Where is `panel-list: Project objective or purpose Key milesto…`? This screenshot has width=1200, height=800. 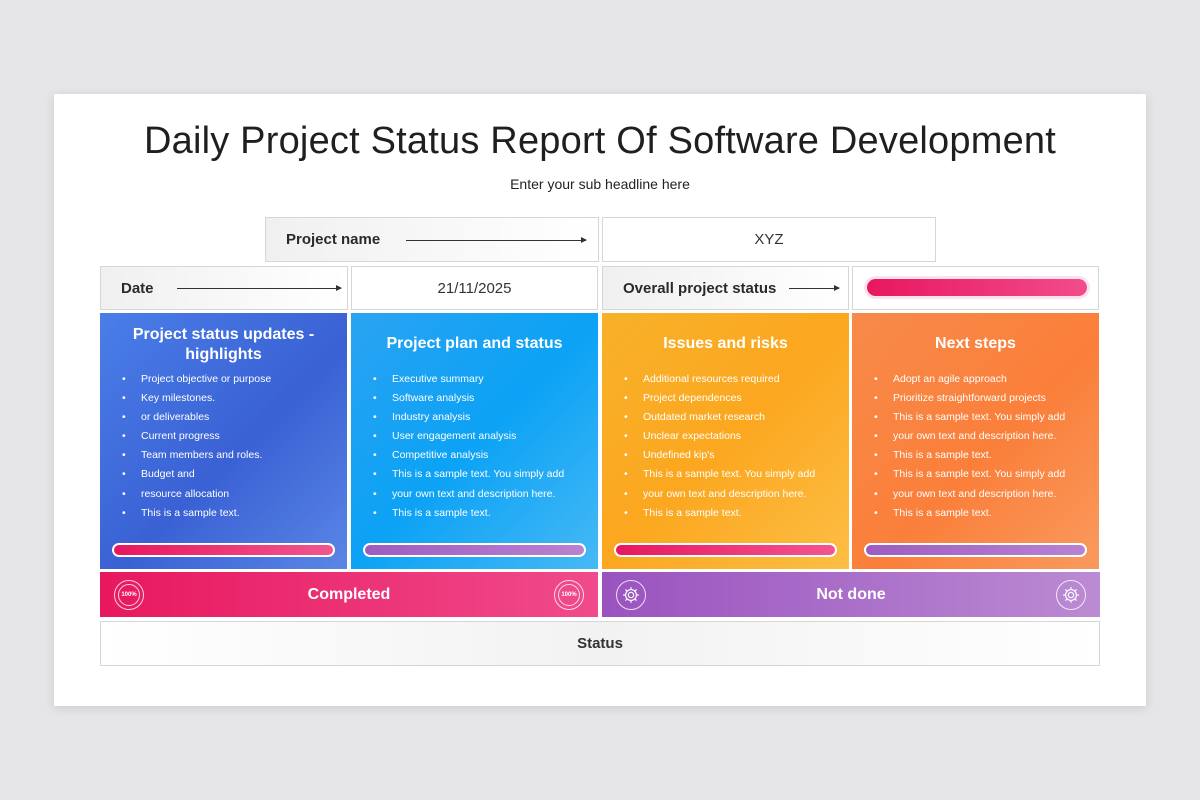 panel-list: Project objective or purpose Key milesto… is located at coordinates (229, 446).